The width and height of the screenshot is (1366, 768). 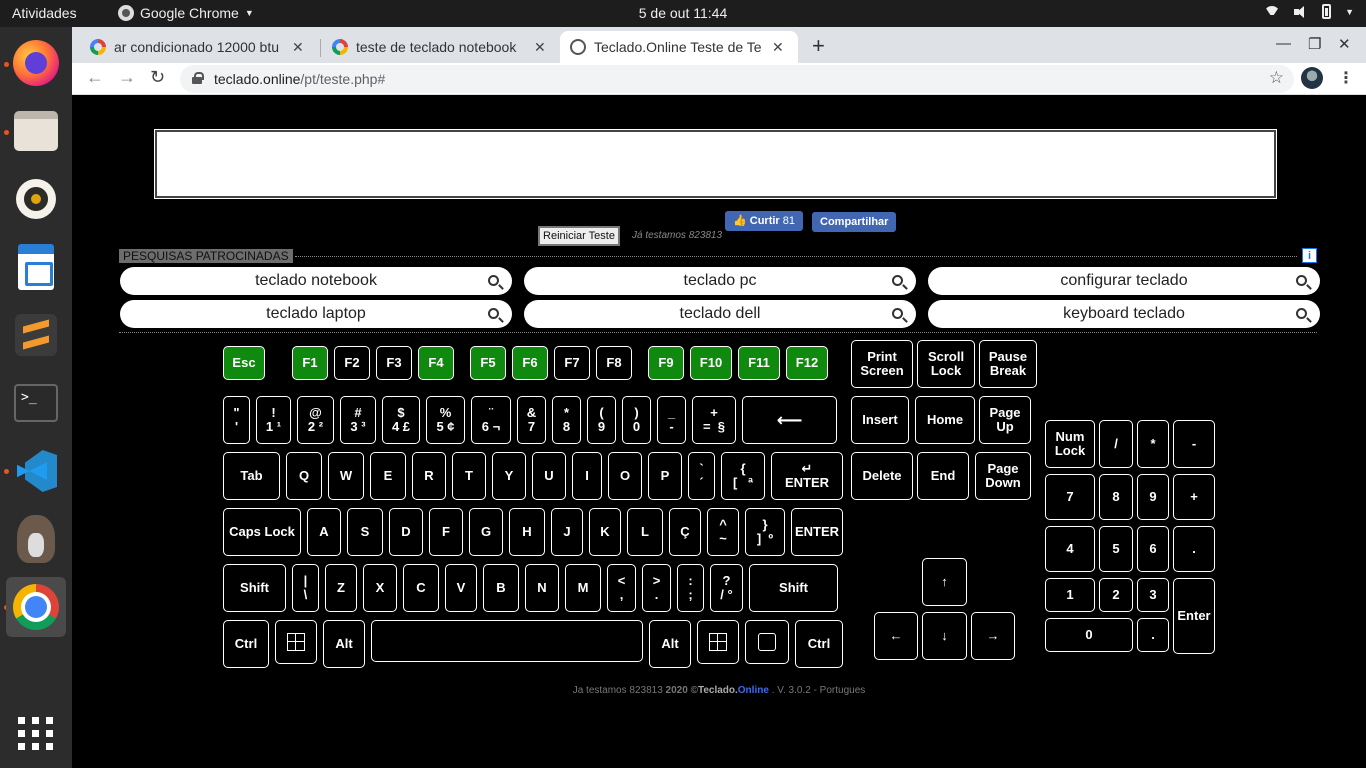 What do you see at coordinates (36, 403) in the screenshot?
I see `dock-terminal: >_` at bounding box center [36, 403].